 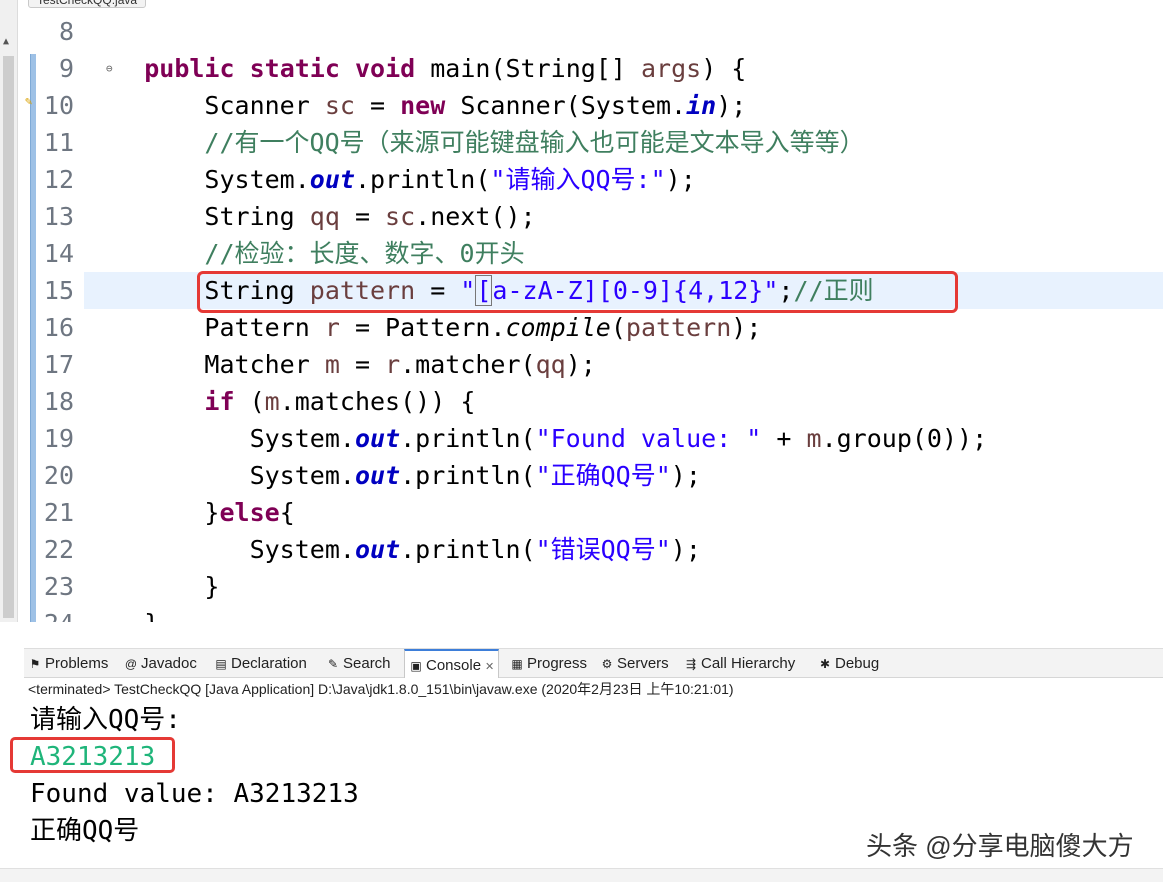 I want to click on code-line: //有一个QQ号（来源可能键盘输入也可能是文本导入等等）, so click(x=474, y=142).